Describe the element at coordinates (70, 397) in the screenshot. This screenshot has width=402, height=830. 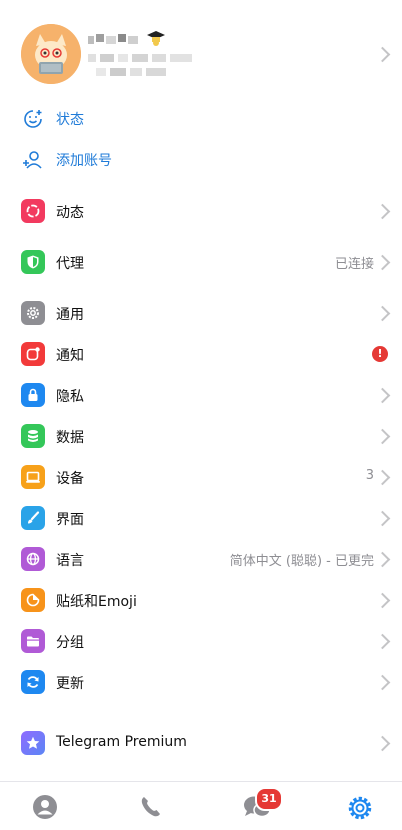
I see `menu-privacy-label: 隐私` at that location.